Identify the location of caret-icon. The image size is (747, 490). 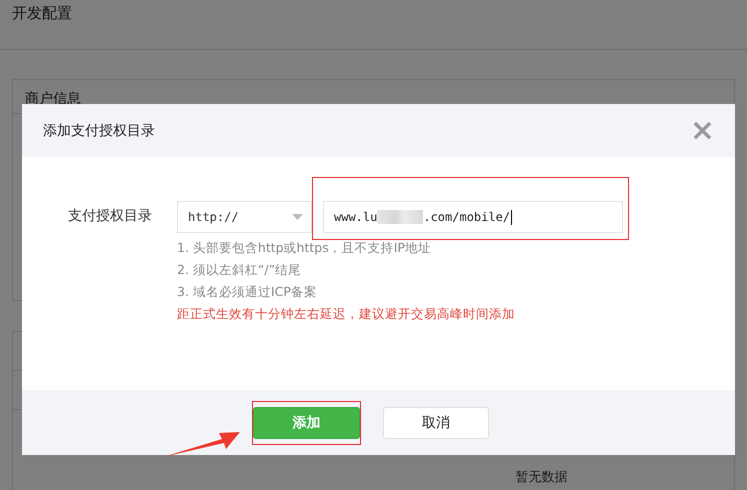
(297, 217).